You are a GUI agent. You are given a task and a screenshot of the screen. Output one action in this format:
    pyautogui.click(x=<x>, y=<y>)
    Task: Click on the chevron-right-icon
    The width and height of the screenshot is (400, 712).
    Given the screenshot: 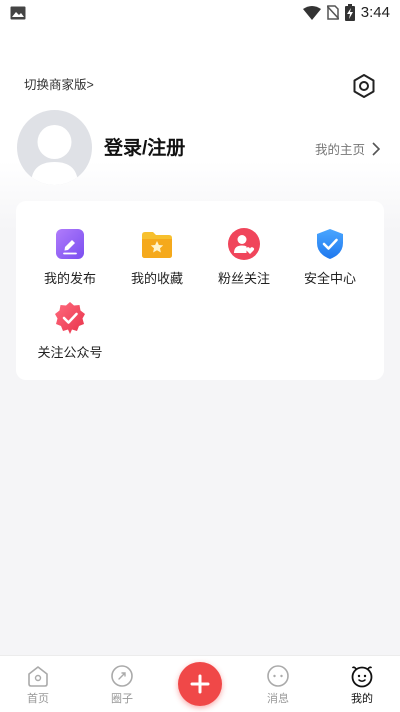 What is the action you would take?
    pyautogui.click(x=376, y=148)
    